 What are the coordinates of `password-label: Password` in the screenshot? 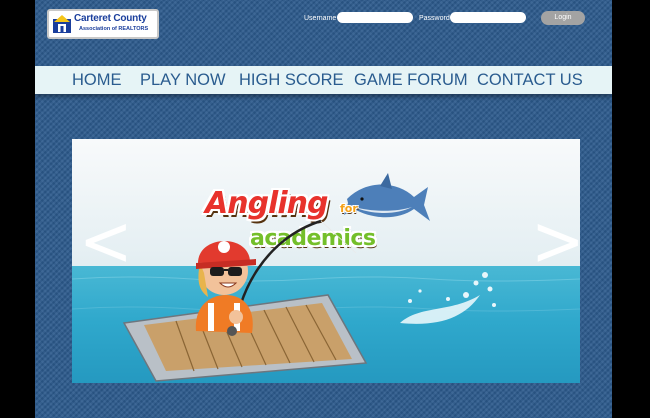 It's located at (434, 18).